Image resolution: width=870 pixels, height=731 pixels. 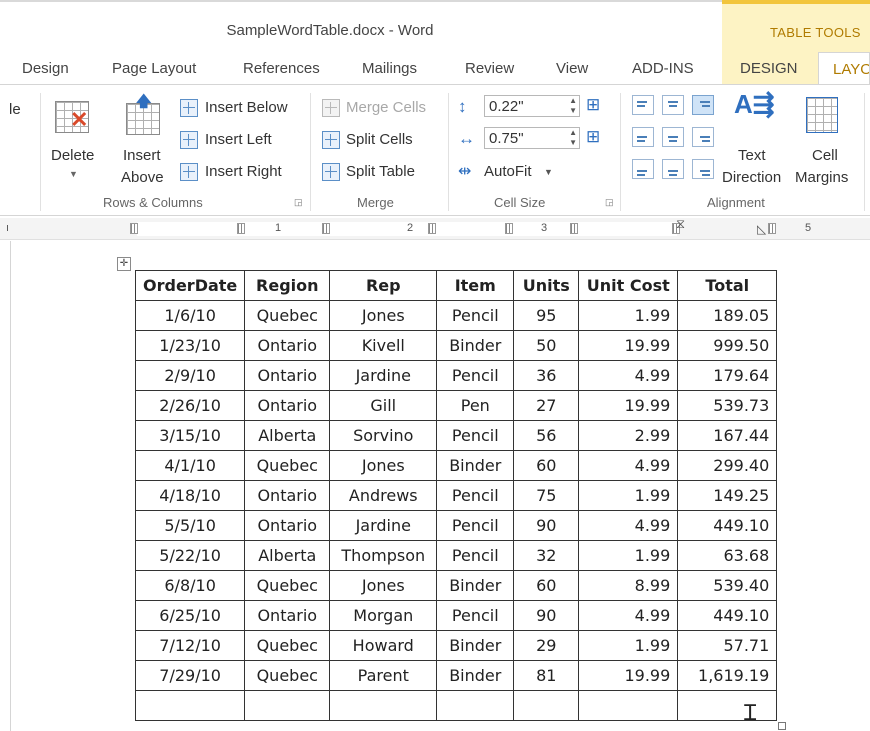 What do you see at coordinates (383, 675) in the screenshot?
I see `table-cell: Parent` at bounding box center [383, 675].